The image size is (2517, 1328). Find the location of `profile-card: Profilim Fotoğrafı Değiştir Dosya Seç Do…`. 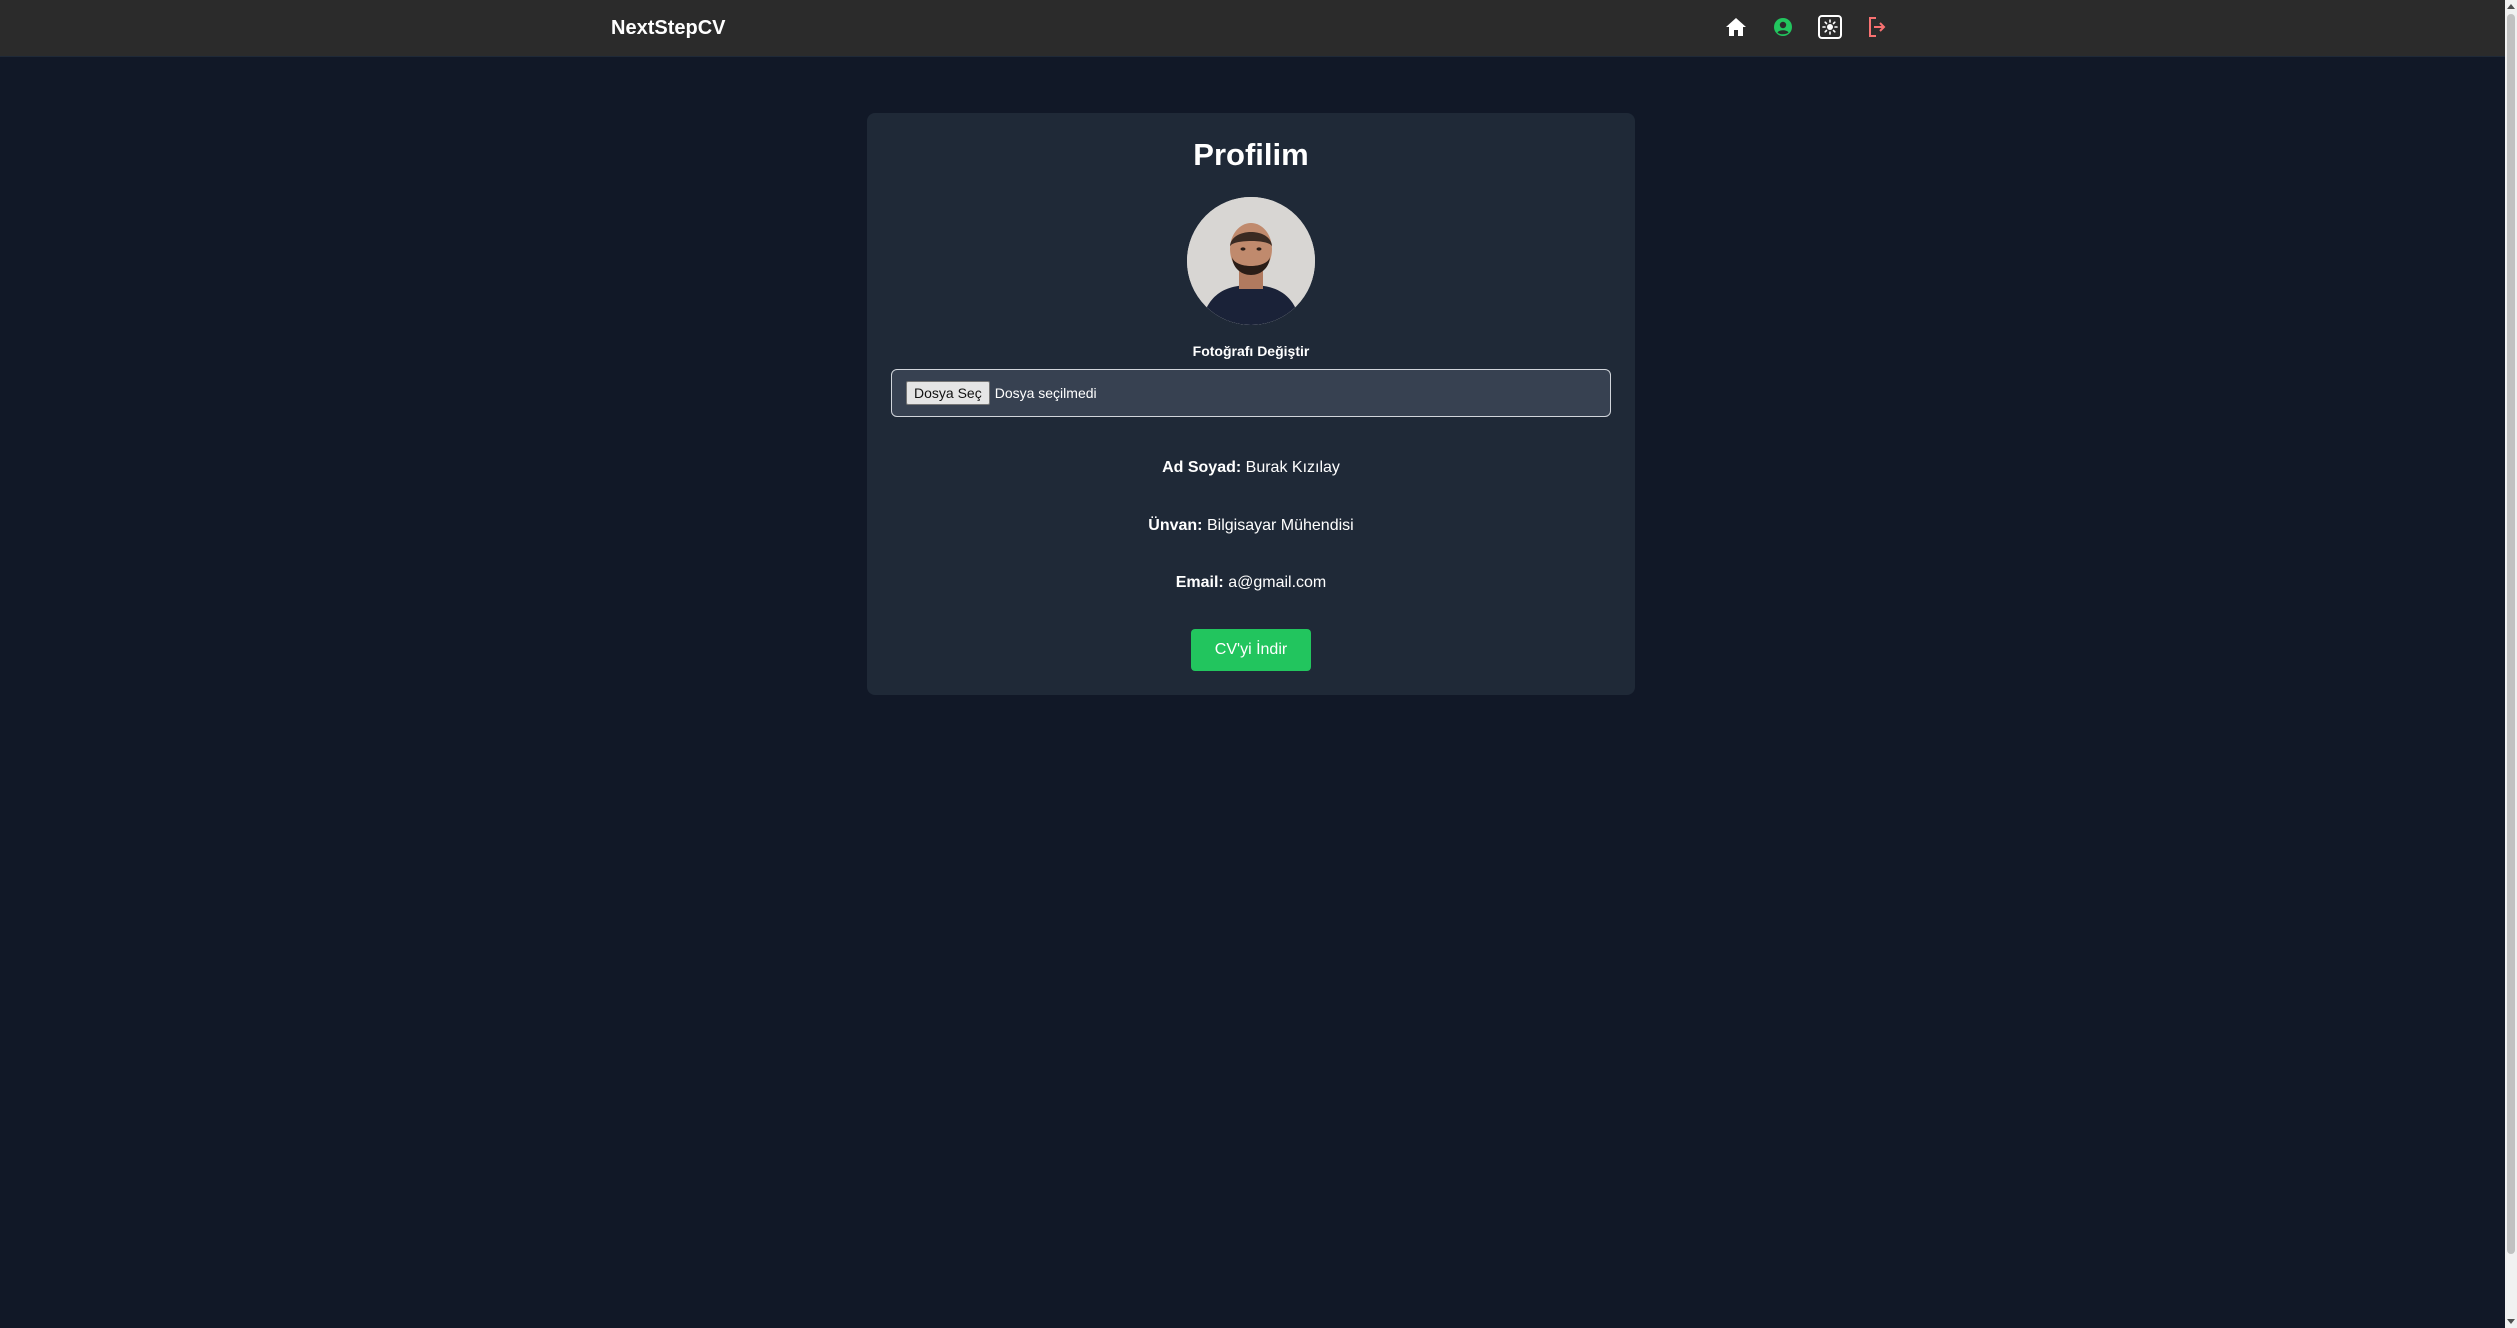

profile-card: Profilim Fotoğrafı Değiştir Dosya Seç Do… is located at coordinates (1251, 404).